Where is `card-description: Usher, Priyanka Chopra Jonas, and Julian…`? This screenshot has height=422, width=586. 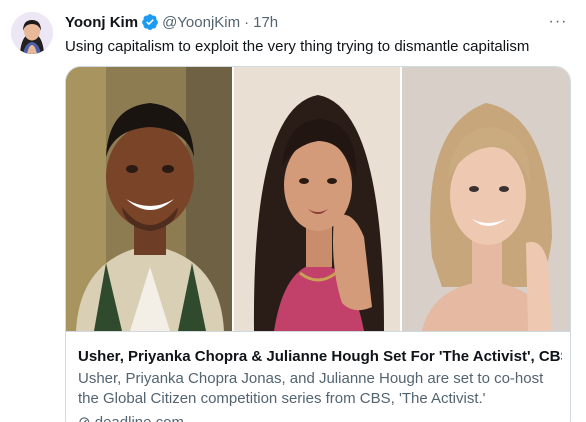
card-description: Usher, Priyanka Chopra Jonas, and Julian… is located at coordinates (311, 388).